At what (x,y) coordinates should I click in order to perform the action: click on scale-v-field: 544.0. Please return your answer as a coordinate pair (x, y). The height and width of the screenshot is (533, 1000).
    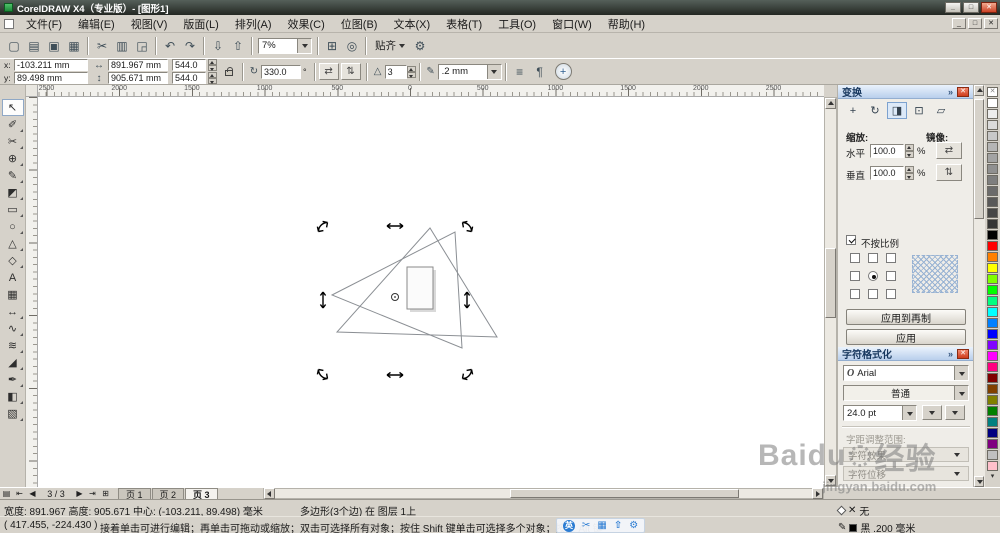
    Looking at the image, I should click on (189, 78).